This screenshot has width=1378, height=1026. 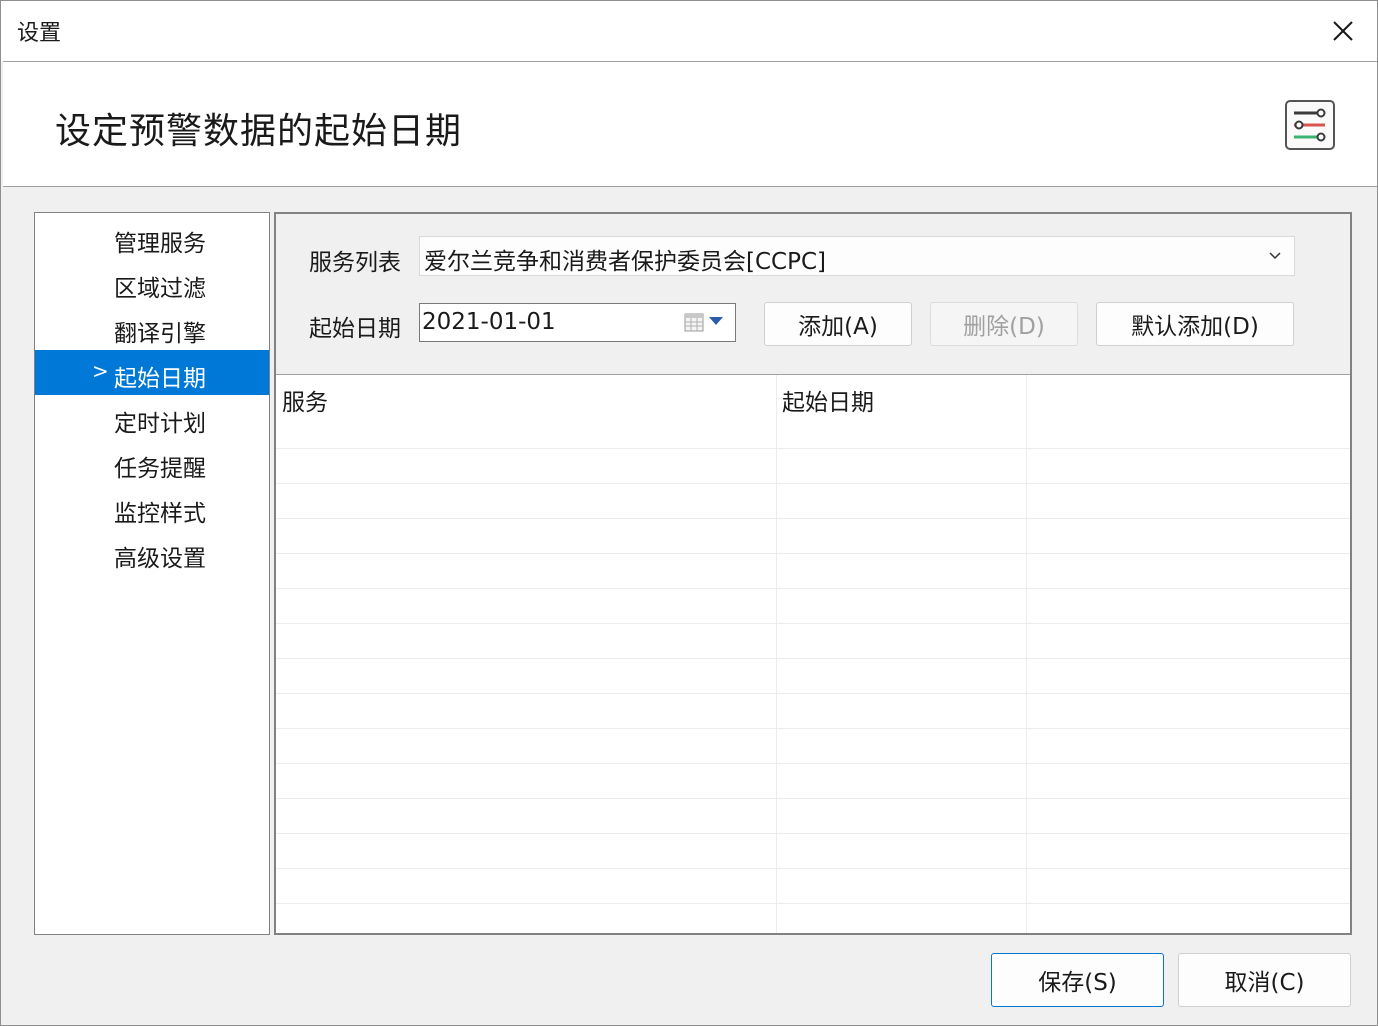 What do you see at coordinates (1195, 324) in the screenshot?
I see `default-add-button: 默认添加(D)` at bounding box center [1195, 324].